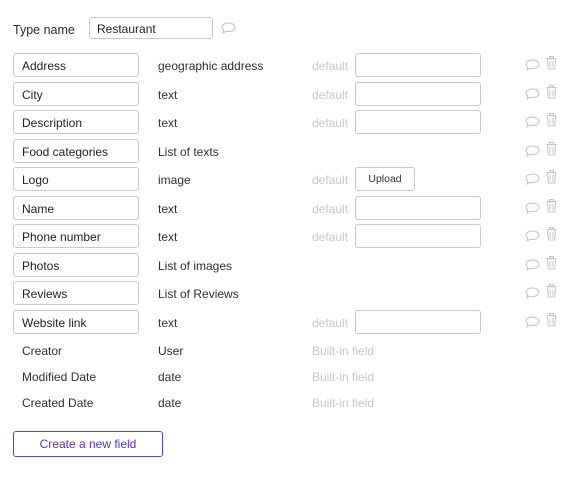 The width and height of the screenshot is (581, 482). What do you see at coordinates (211, 66) in the screenshot?
I see `field-type: geographic address` at bounding box center [211, 66].